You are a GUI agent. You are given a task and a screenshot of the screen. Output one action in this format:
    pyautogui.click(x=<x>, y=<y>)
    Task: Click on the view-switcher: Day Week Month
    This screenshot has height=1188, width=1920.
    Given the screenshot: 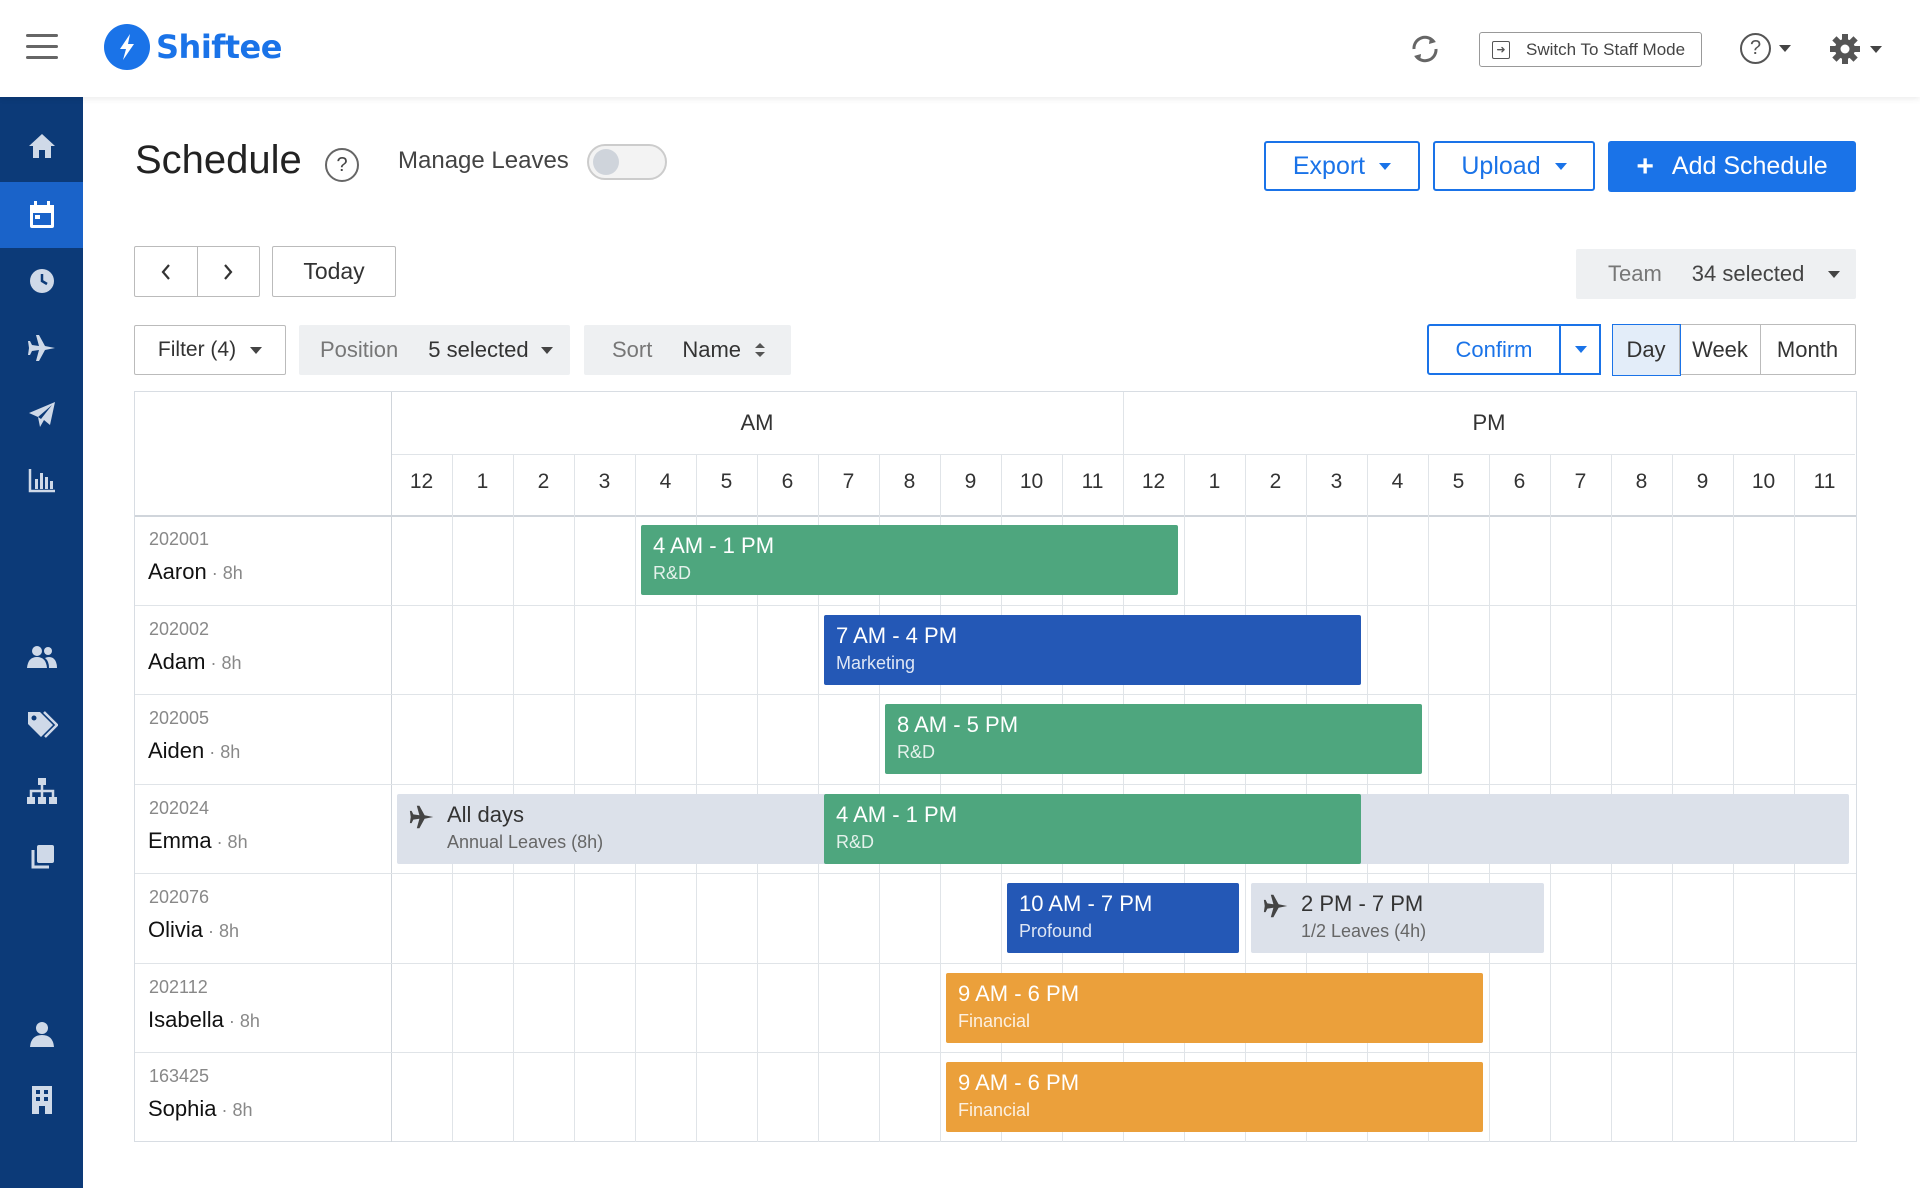 What is the action you would take?
    pyautogui.click(x=1733, y=349)
    